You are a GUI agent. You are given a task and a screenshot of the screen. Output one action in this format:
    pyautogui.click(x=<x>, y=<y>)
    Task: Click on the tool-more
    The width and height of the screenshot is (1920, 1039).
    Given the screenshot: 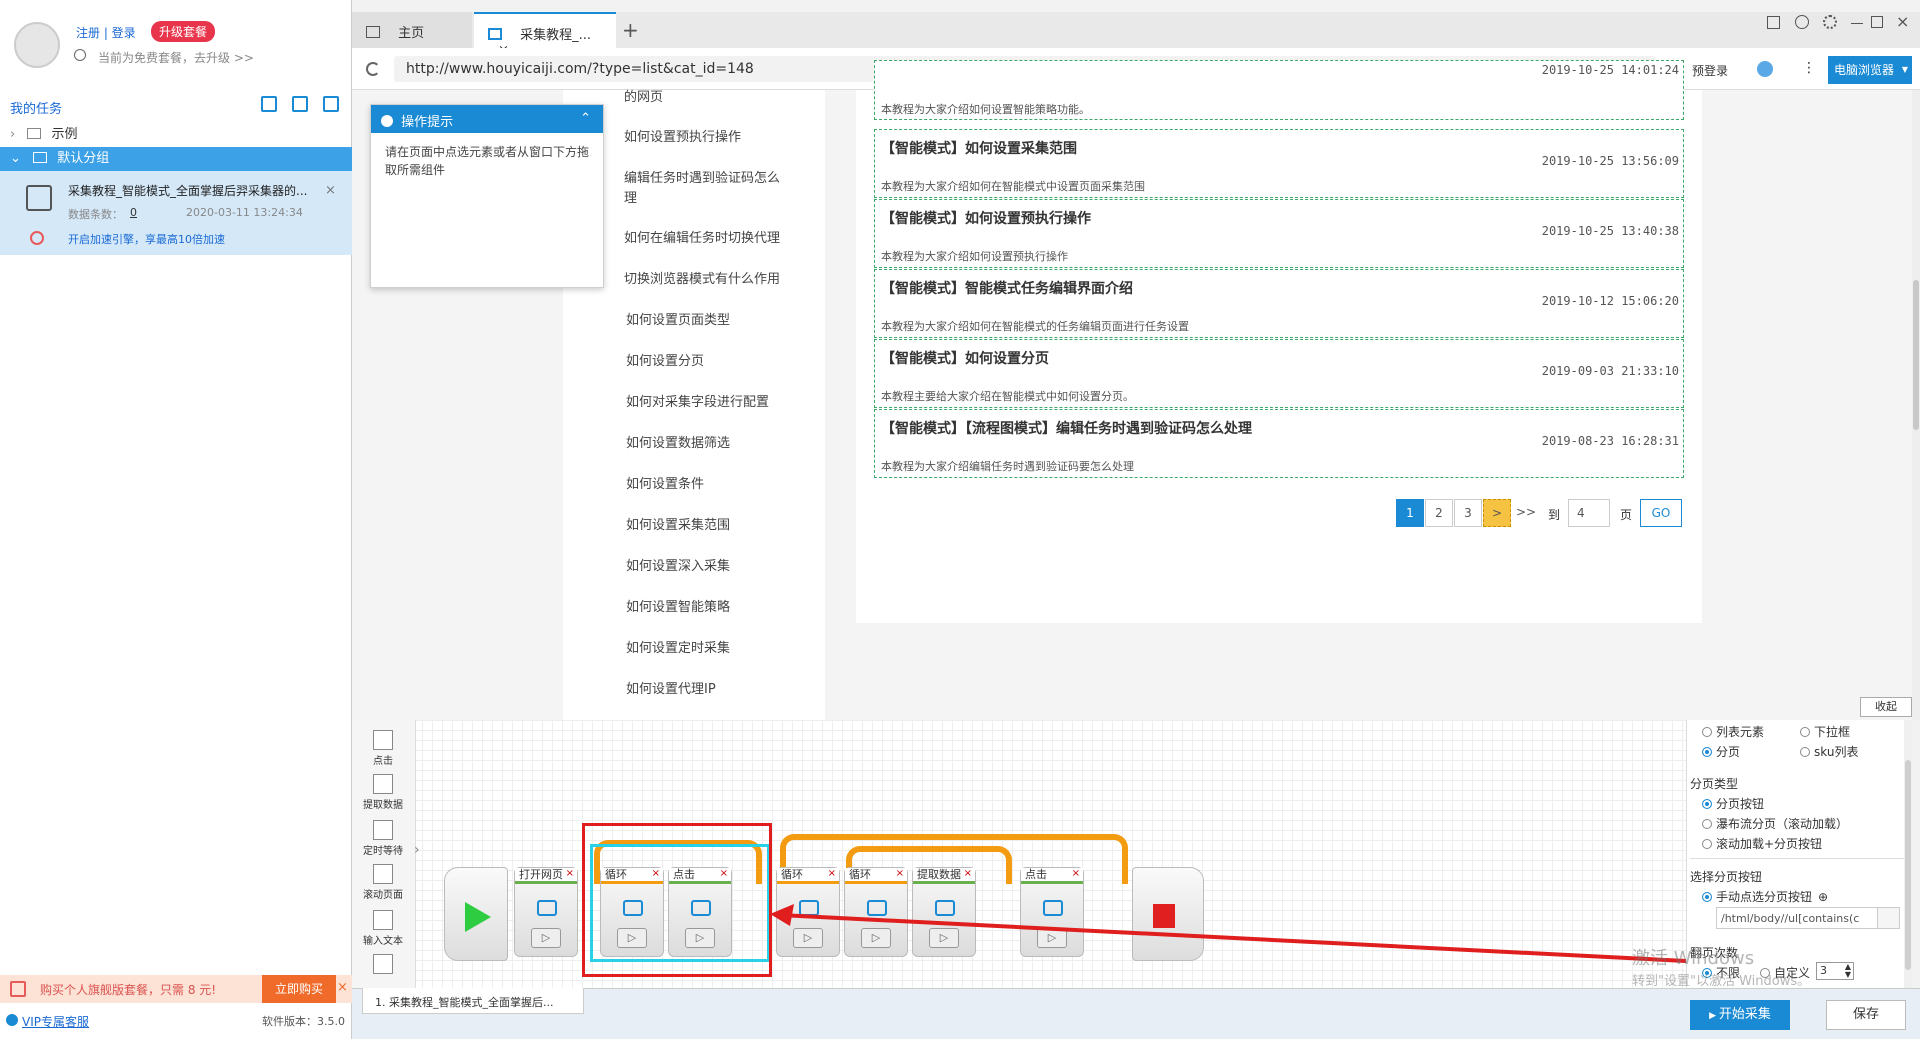 What is the action you would take?
    pyautogui.click(x=383, y=965)
    